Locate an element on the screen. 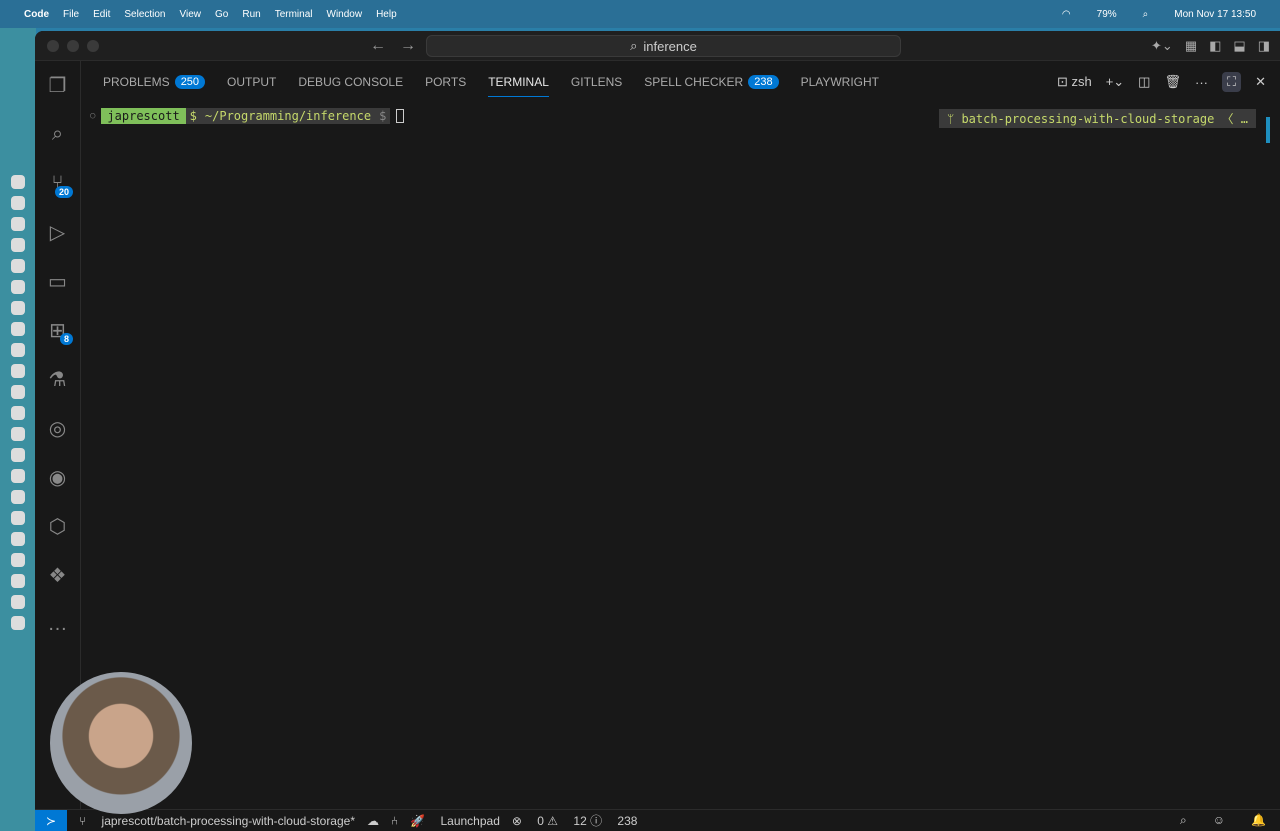 The height and width of the screenshot is (831, 1280). toggle-sidebar-icon: ◧ is located at coordinates (1215, 46).